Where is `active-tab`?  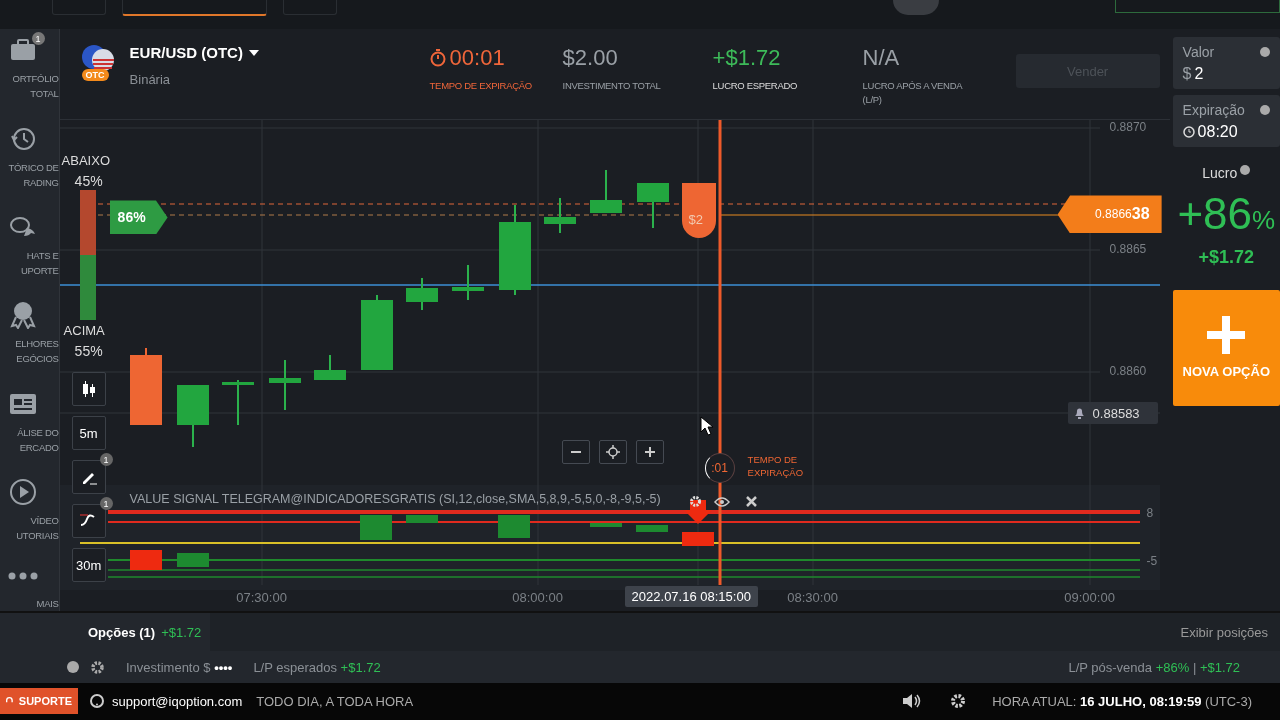 active-tab is located at coordinates (194, 8).